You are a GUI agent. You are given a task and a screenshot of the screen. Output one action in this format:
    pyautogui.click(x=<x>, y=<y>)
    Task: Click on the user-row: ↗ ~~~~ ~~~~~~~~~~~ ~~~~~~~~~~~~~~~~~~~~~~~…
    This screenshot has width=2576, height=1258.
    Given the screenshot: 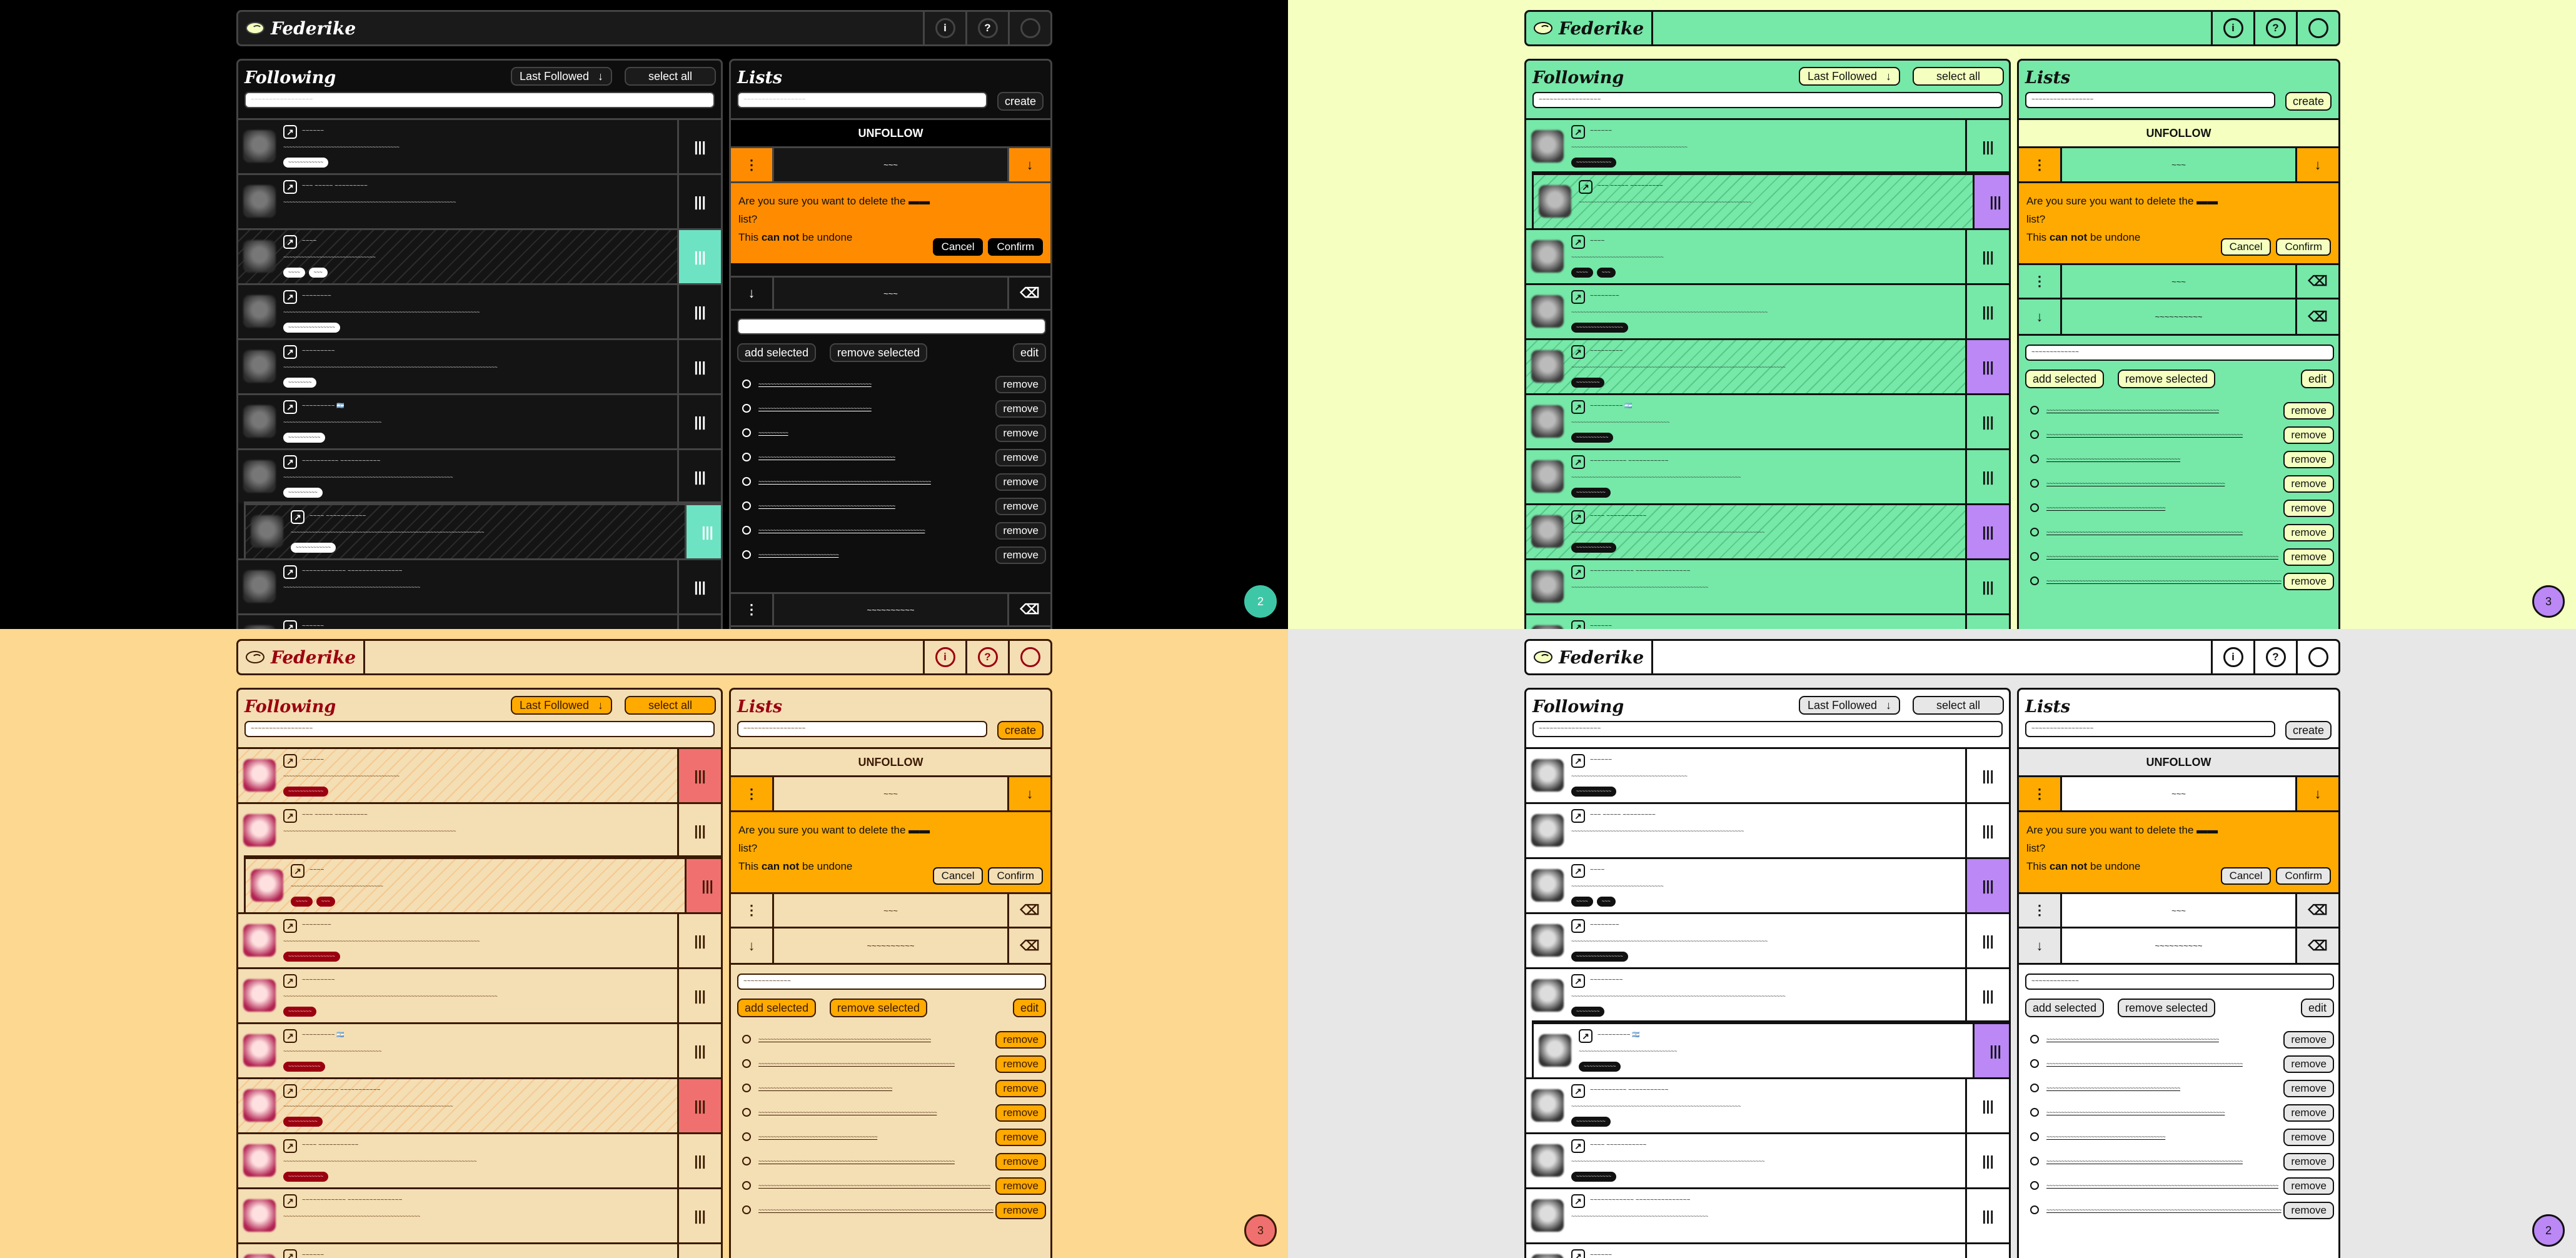 What is the action you would take?
    pyautogui.click(x=1767, y=1159)
    